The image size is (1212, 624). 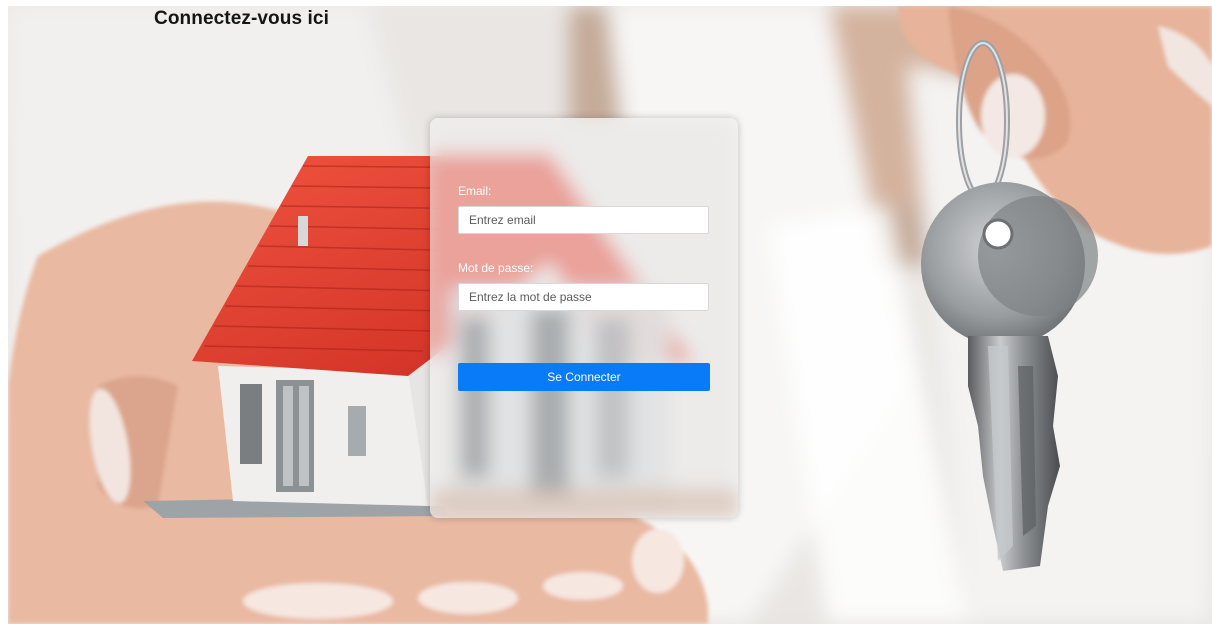 What do you see at coordinates (241, 18) in the screenshot?
I see `page-title: Connectez-vous ici` at bounding box center [241, 18].